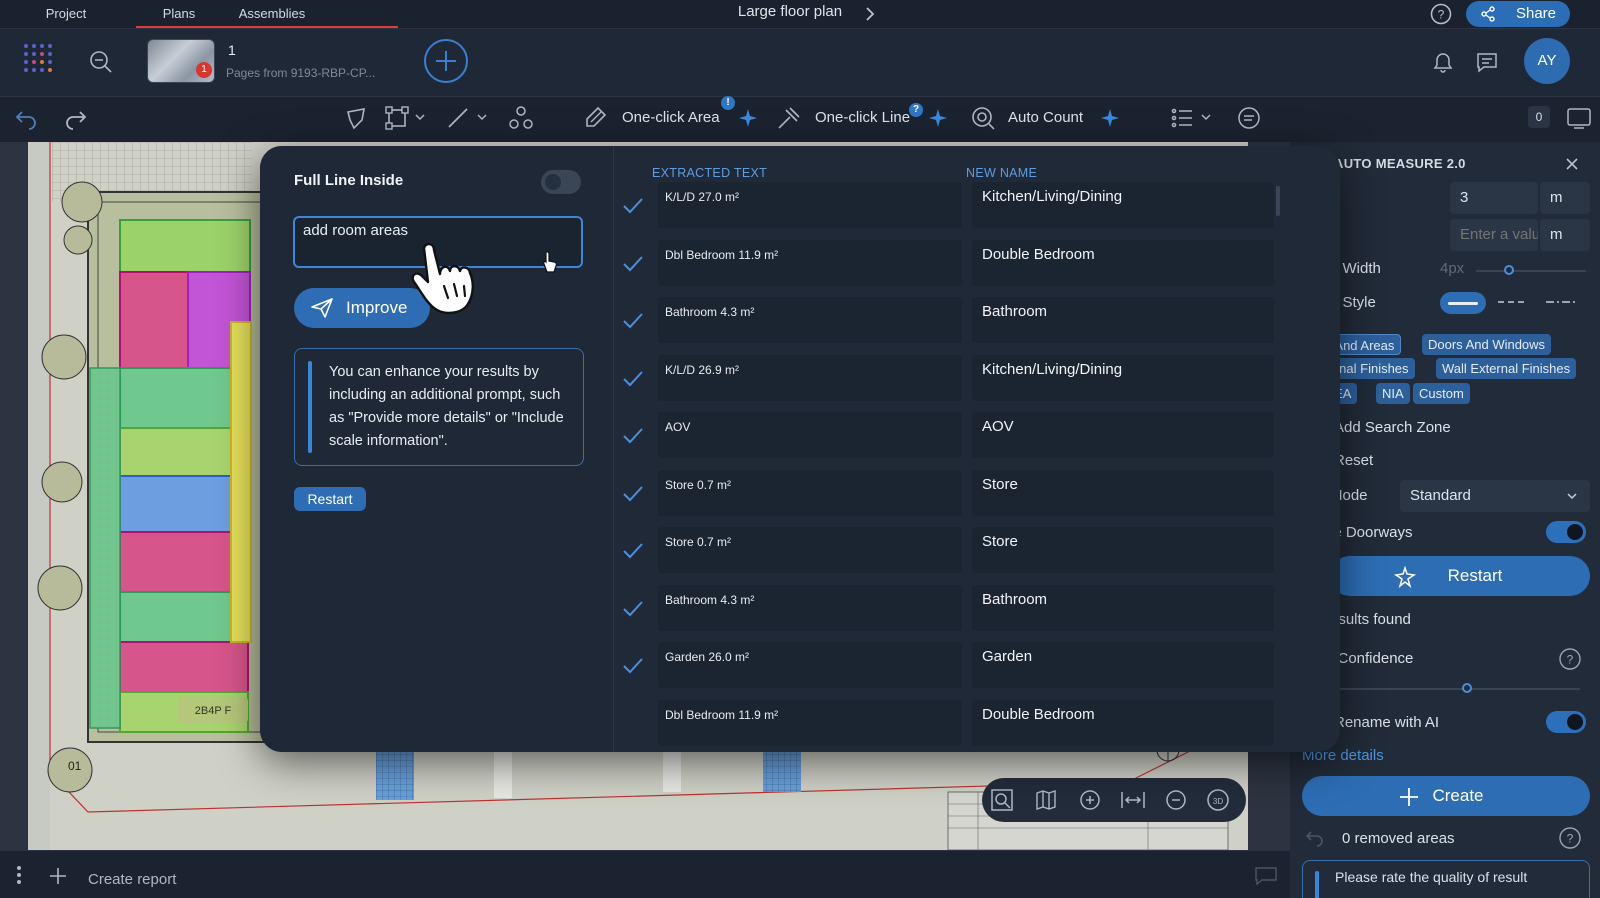 Image resolution: width=1600 pixels, height=898 pixels. I want to click on share-button: Share, so click(1518, 14).